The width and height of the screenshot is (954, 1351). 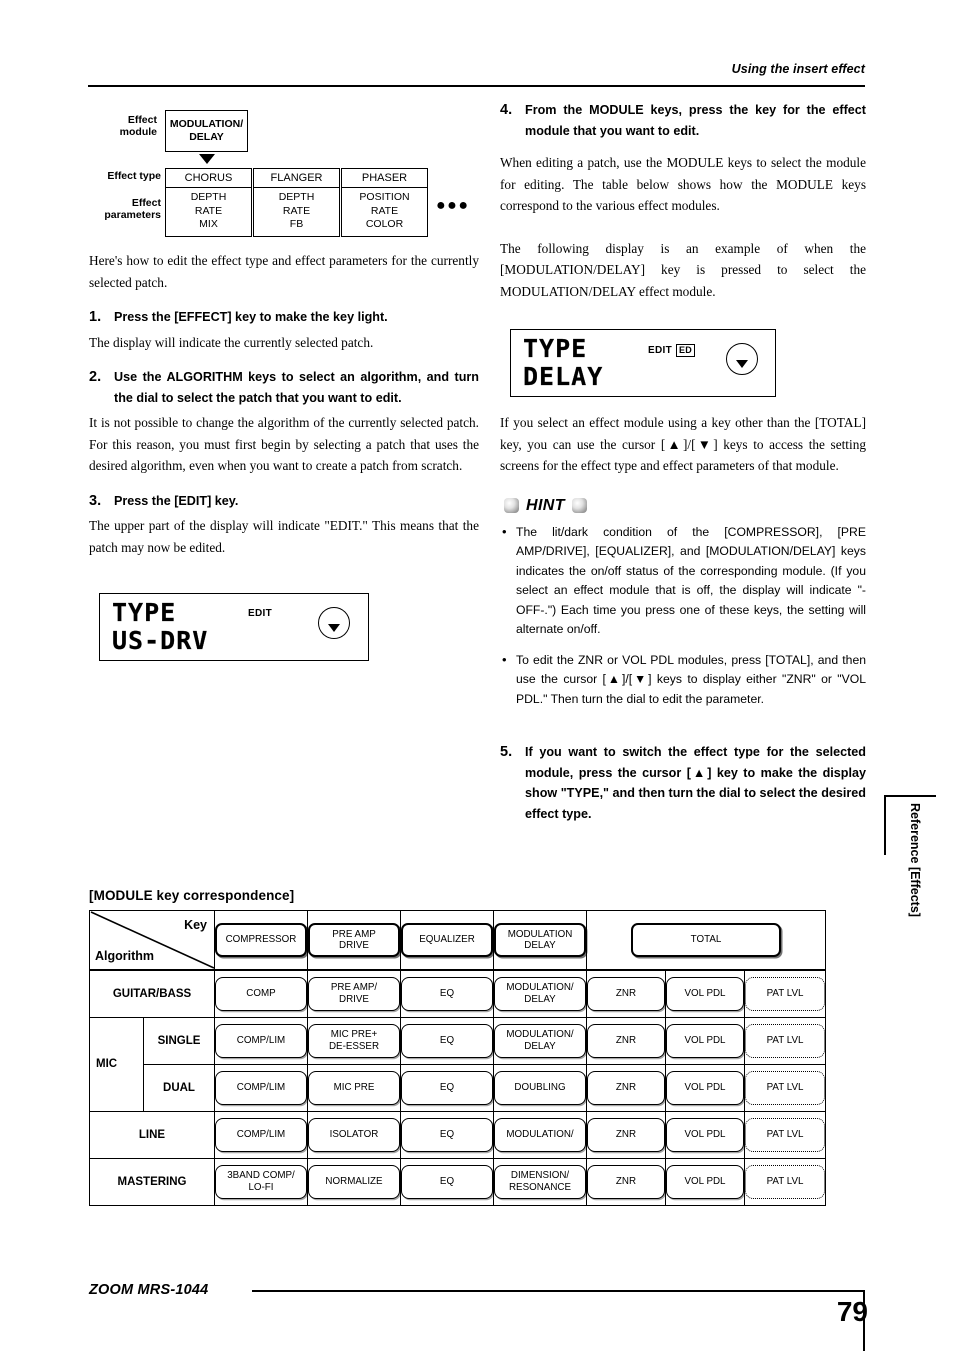 I want to click on hint-header: HINT, so click(x=685, y=506).